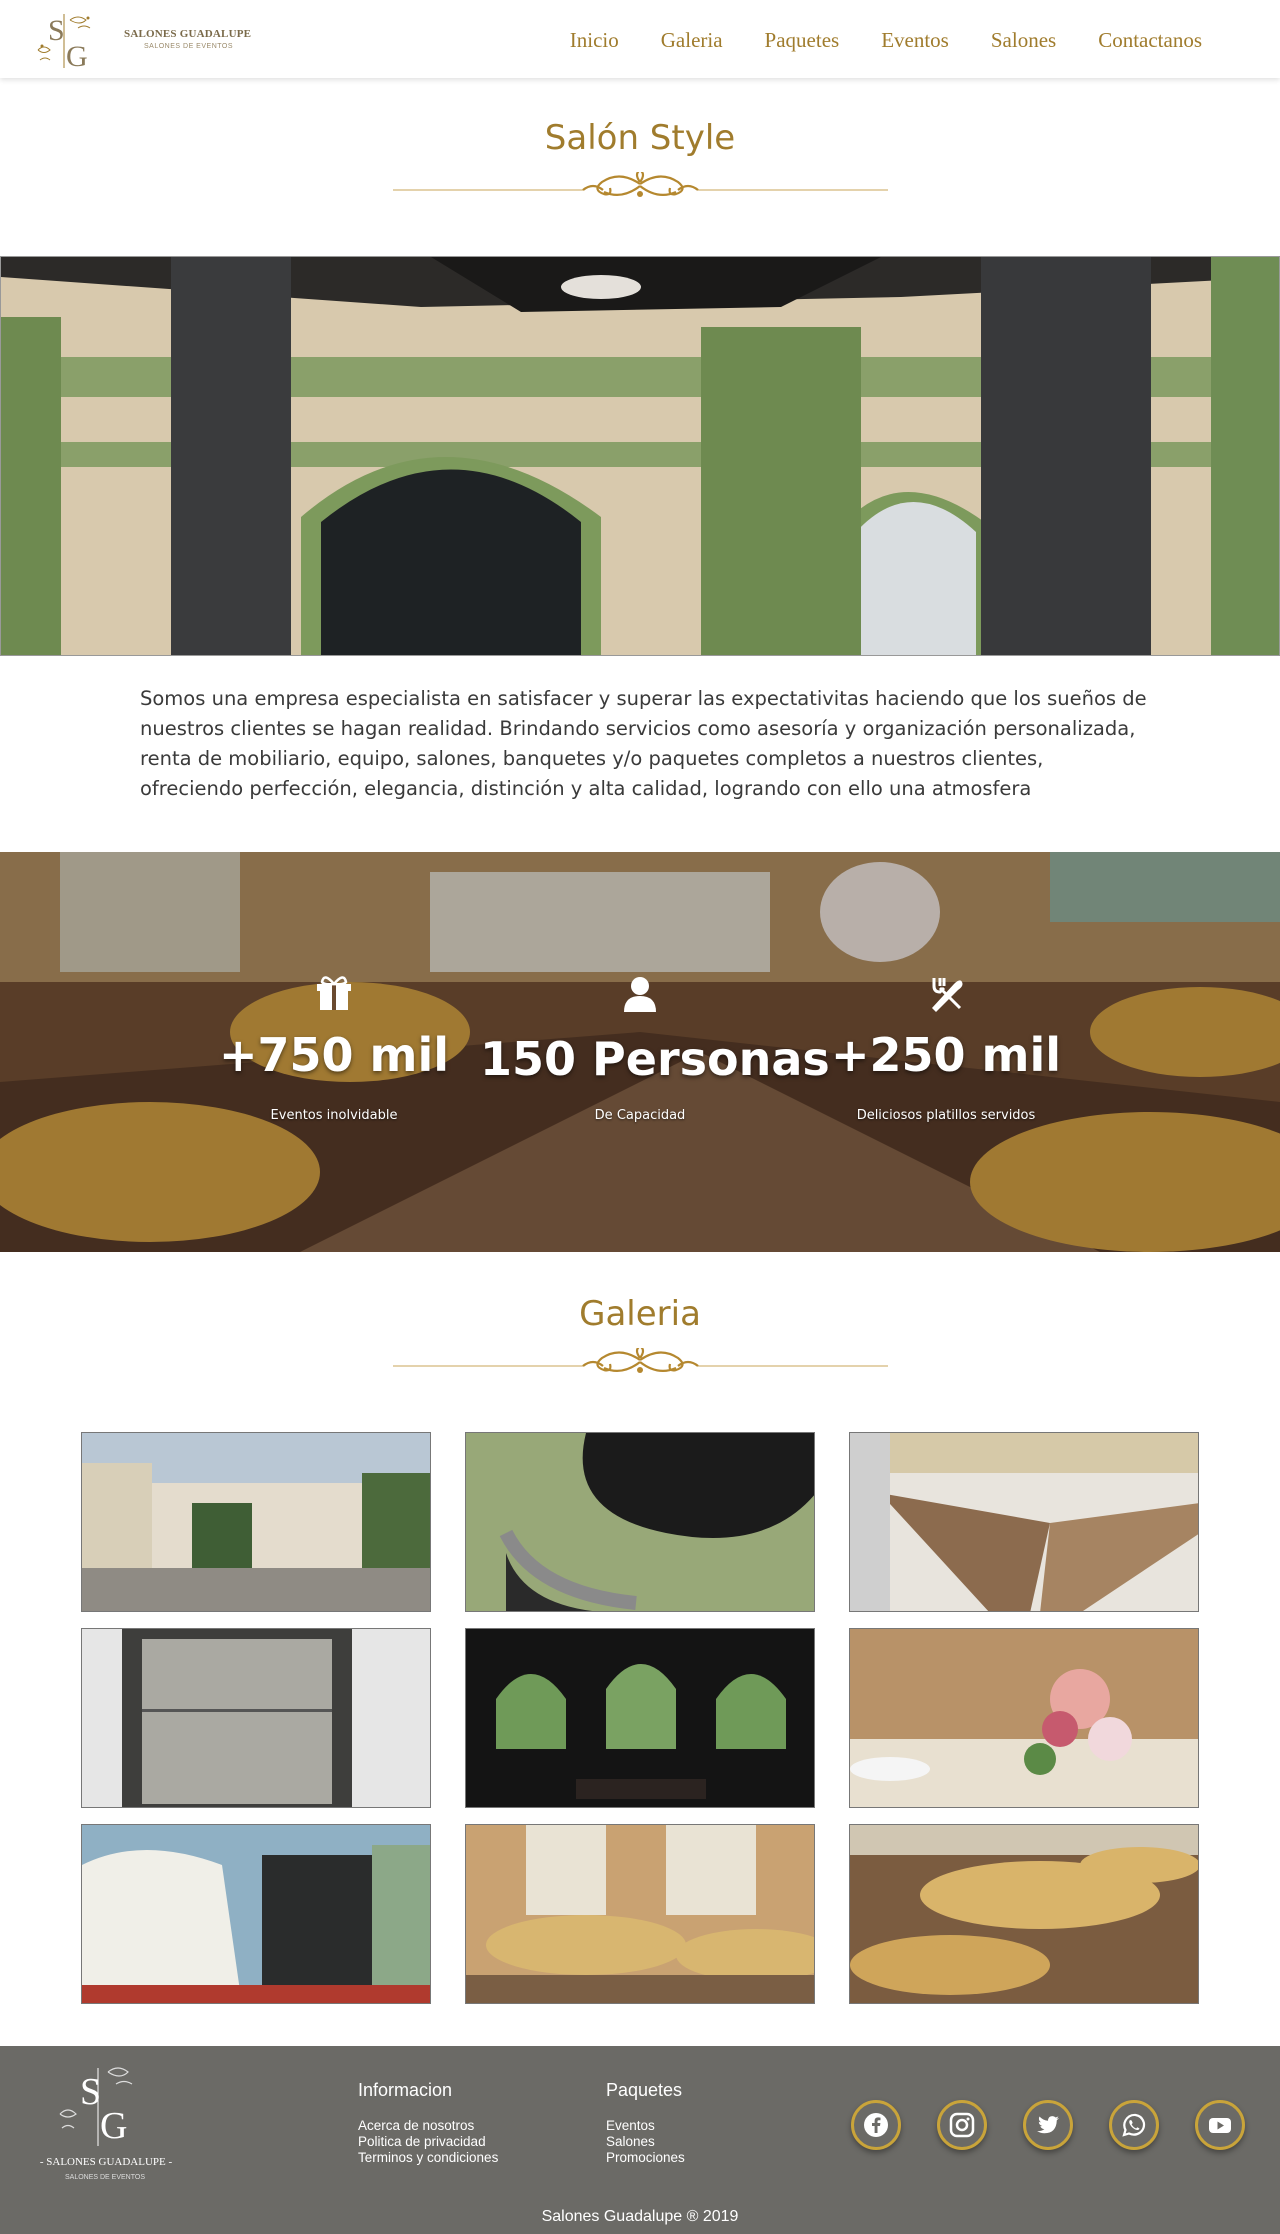  I want to click on instagram-icon, so click(962, 2125).